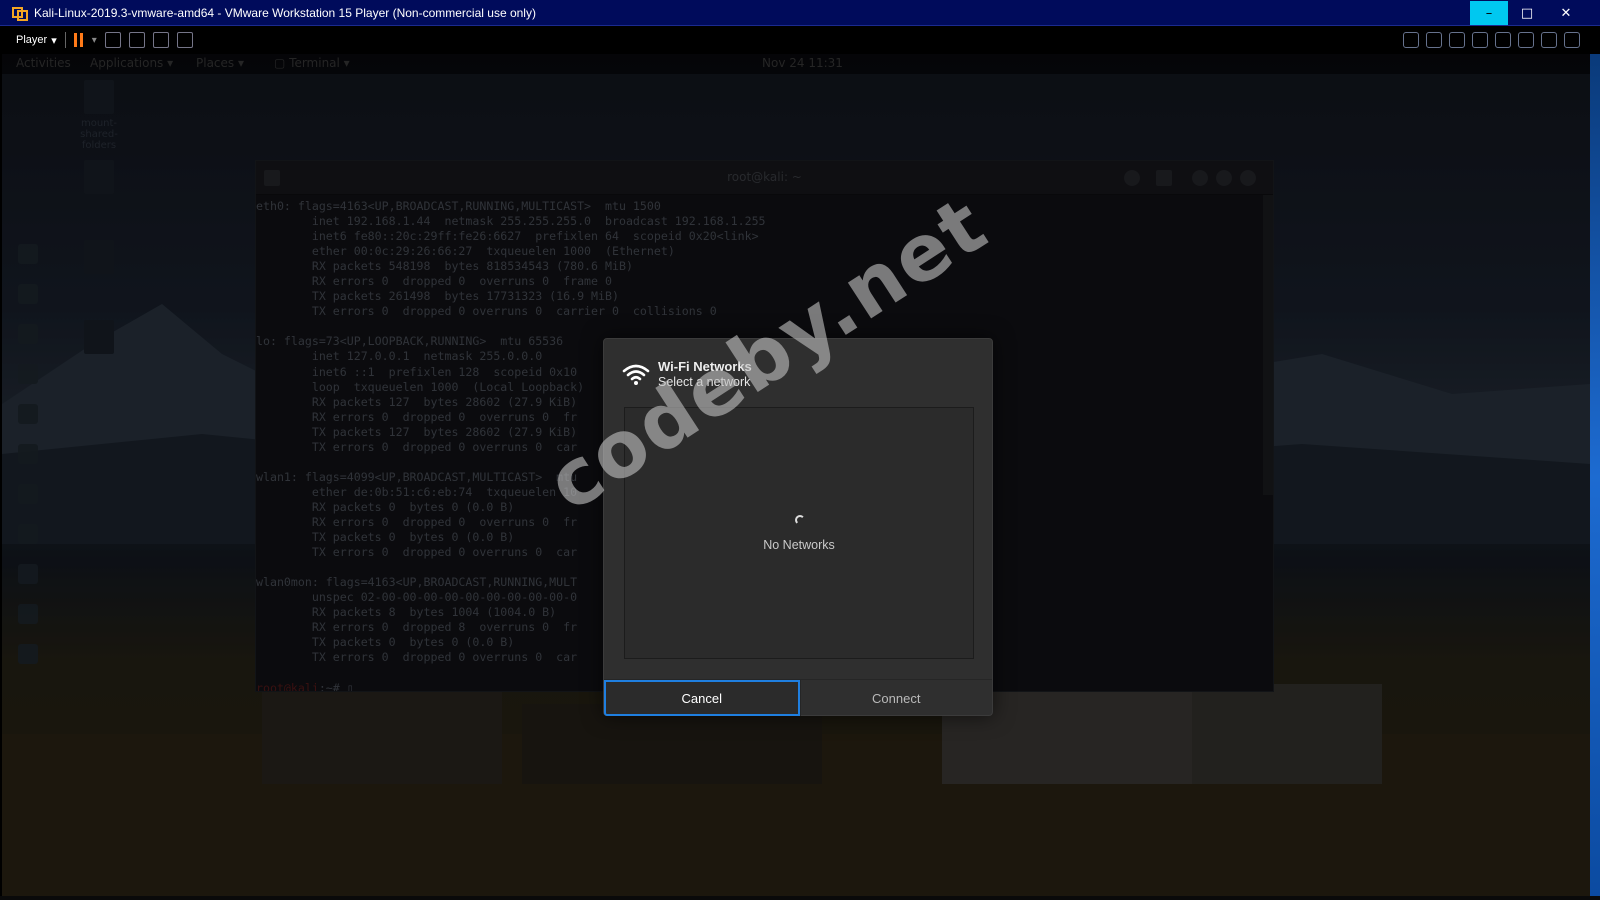 The width and height of the screenshot is (1600, 900). Describe the element at coordinates (1526, 40) in the screenshot. I see `printer-icon` at that location.